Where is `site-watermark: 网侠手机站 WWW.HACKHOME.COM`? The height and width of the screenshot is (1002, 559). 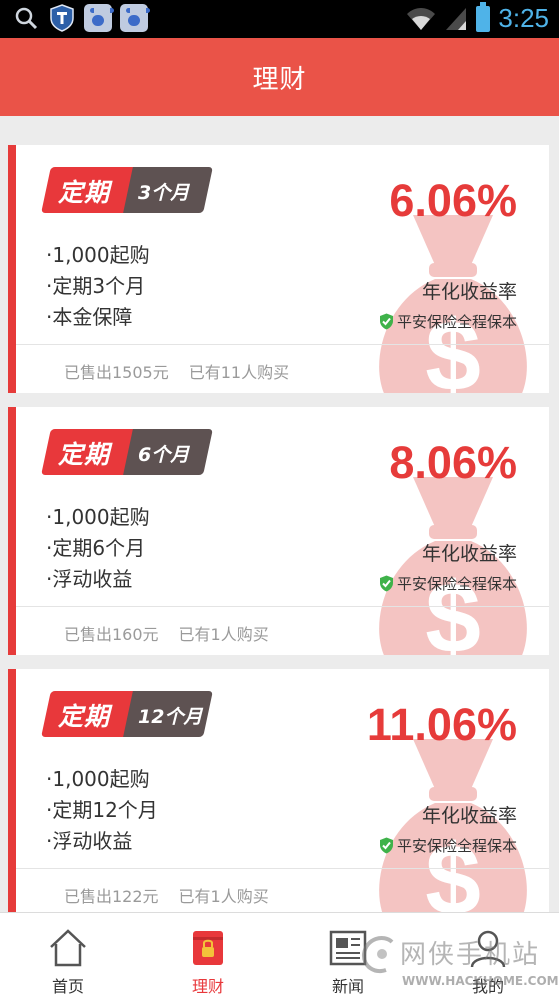
site-watermark: 网侠手机站 WWW.HACKHOME.COM is located at coordinates (459, 964).